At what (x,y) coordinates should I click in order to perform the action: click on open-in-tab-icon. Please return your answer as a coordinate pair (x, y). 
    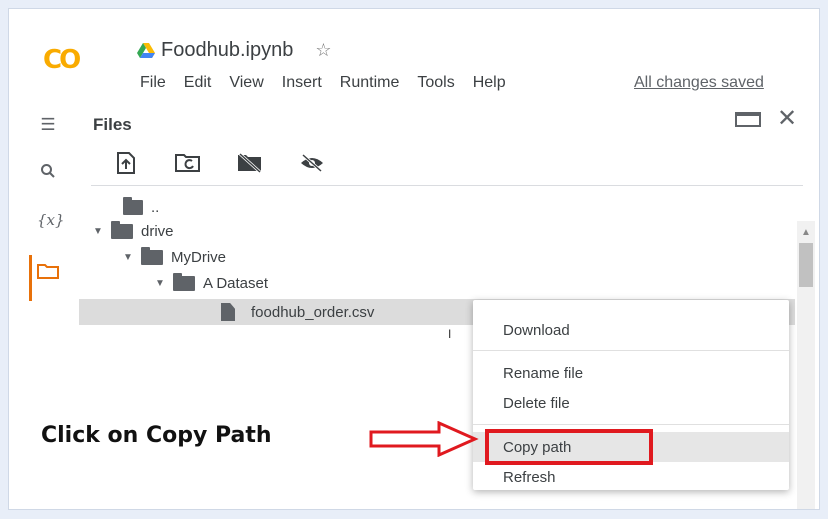
    Looking at the image, I should click on (748, 119).